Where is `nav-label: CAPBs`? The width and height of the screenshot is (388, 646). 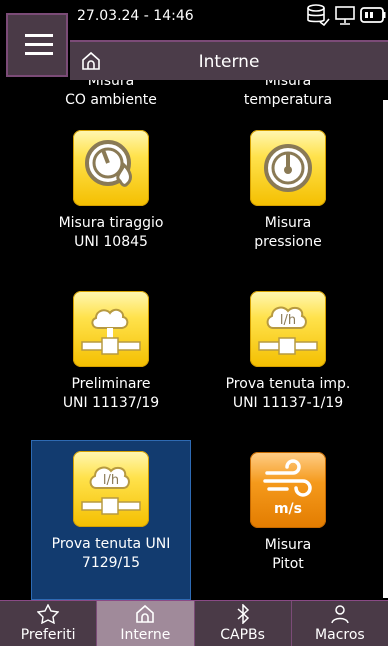
nav-label: CAPBs is located at coordinates (242, 635).